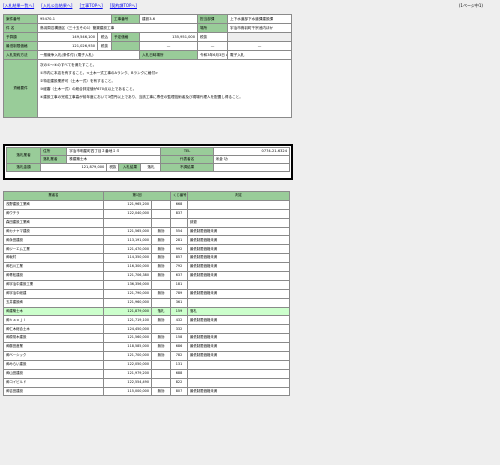  What do you see at coordinates (179, 356) in the screenshot?
I see `lot-number: 782` at bounding box center [179, 356].